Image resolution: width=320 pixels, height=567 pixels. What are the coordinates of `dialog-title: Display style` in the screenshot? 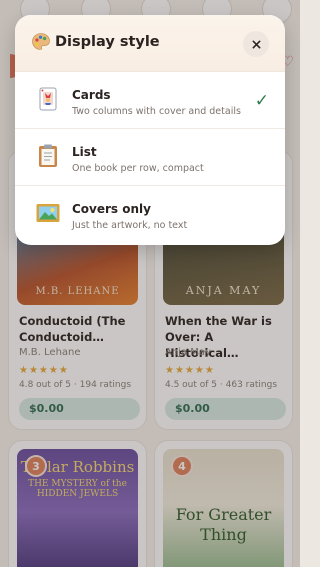 It's located at (107, 42).